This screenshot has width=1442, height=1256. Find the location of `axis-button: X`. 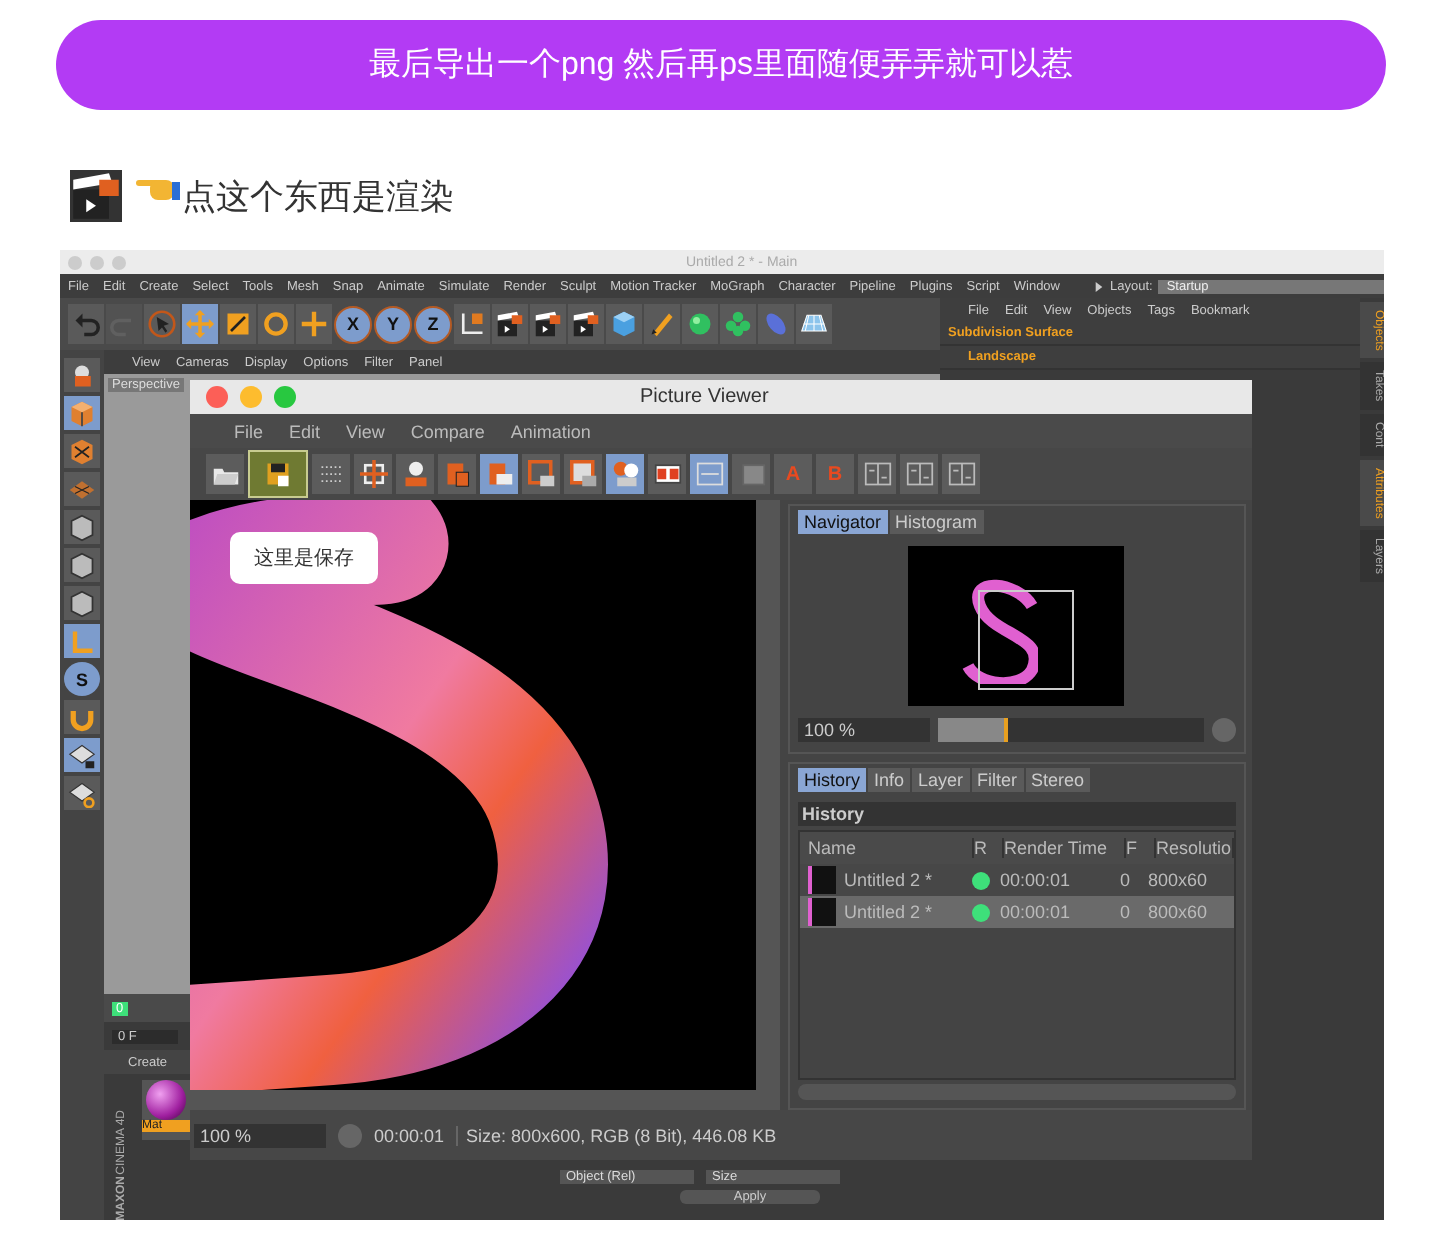

axis-button: X is located at coordinates (353, 324).